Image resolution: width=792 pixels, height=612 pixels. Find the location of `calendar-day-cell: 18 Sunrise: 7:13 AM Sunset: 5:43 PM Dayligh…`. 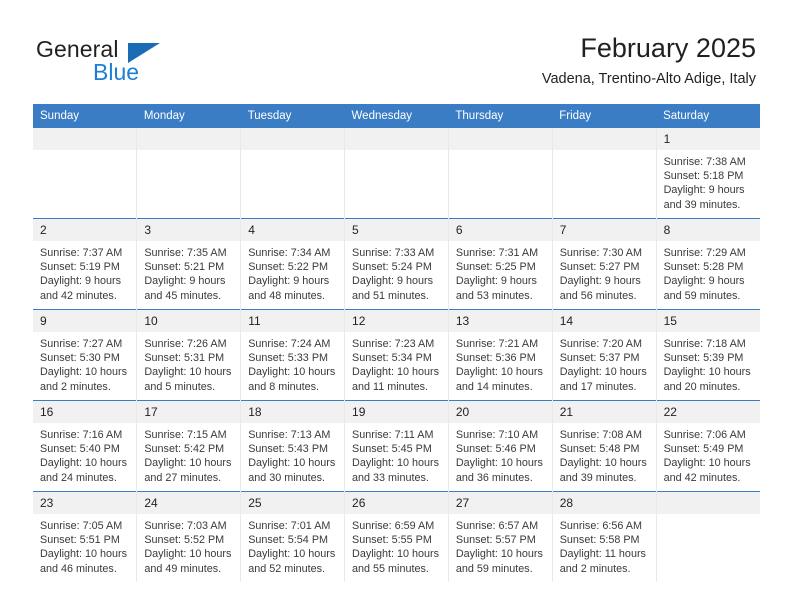

calendar-day-cell: 18 Sunrise: 7:13 AM Sunset: 5:43 PM Dayligh… is located at coordinates (292, 446).